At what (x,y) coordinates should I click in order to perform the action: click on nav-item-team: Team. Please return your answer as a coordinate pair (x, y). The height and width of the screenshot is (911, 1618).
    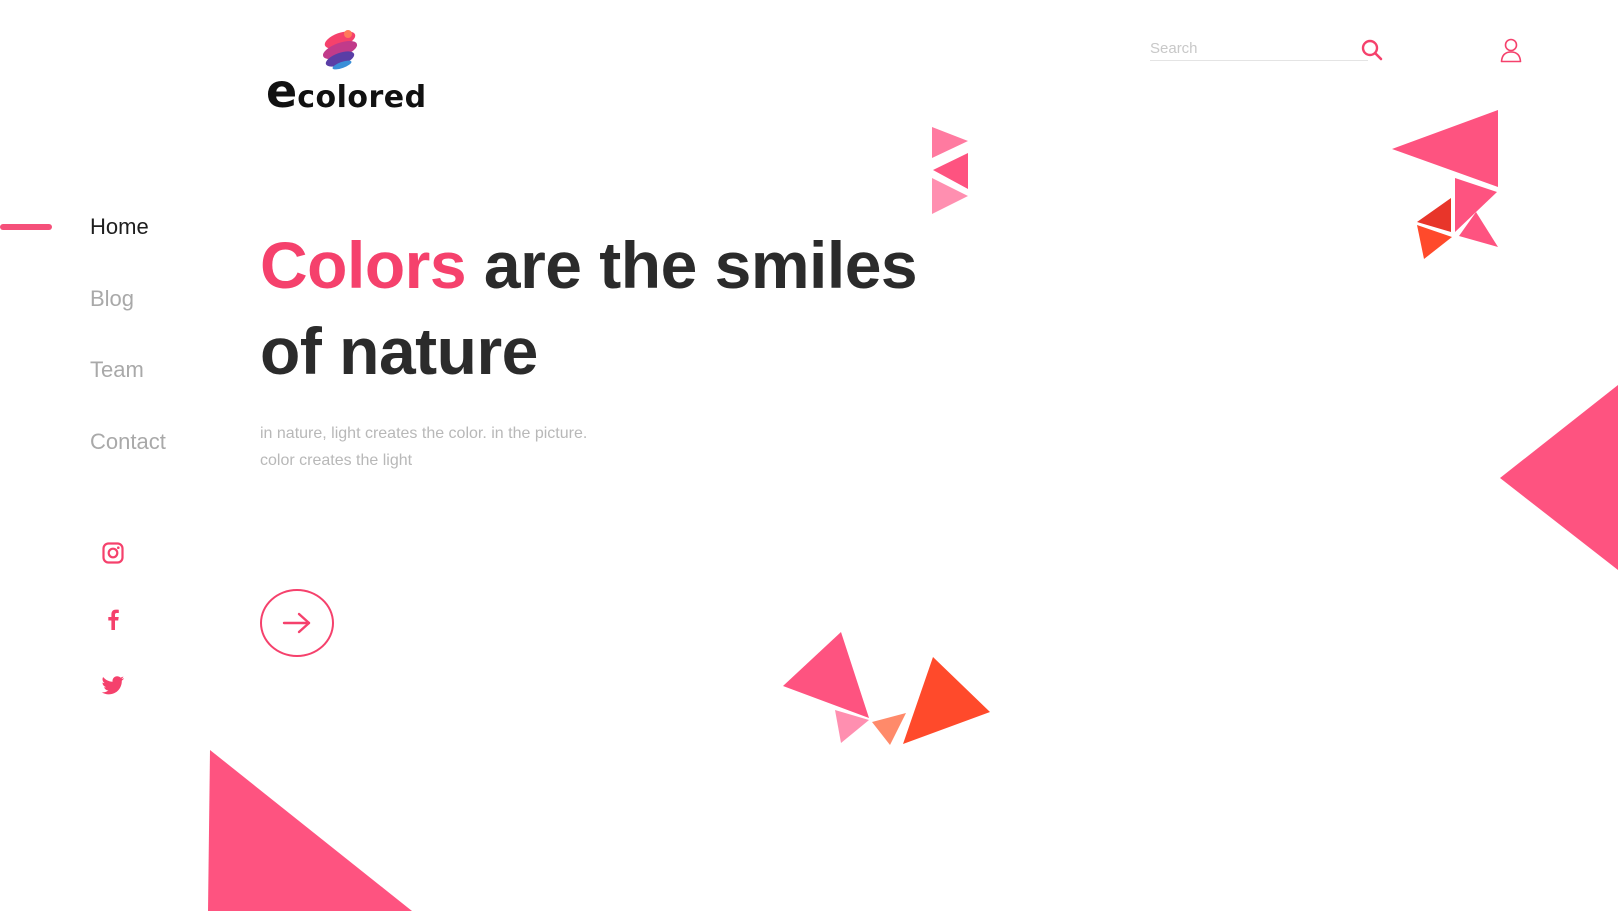
    Looking at the image, I should click on (117, 370).